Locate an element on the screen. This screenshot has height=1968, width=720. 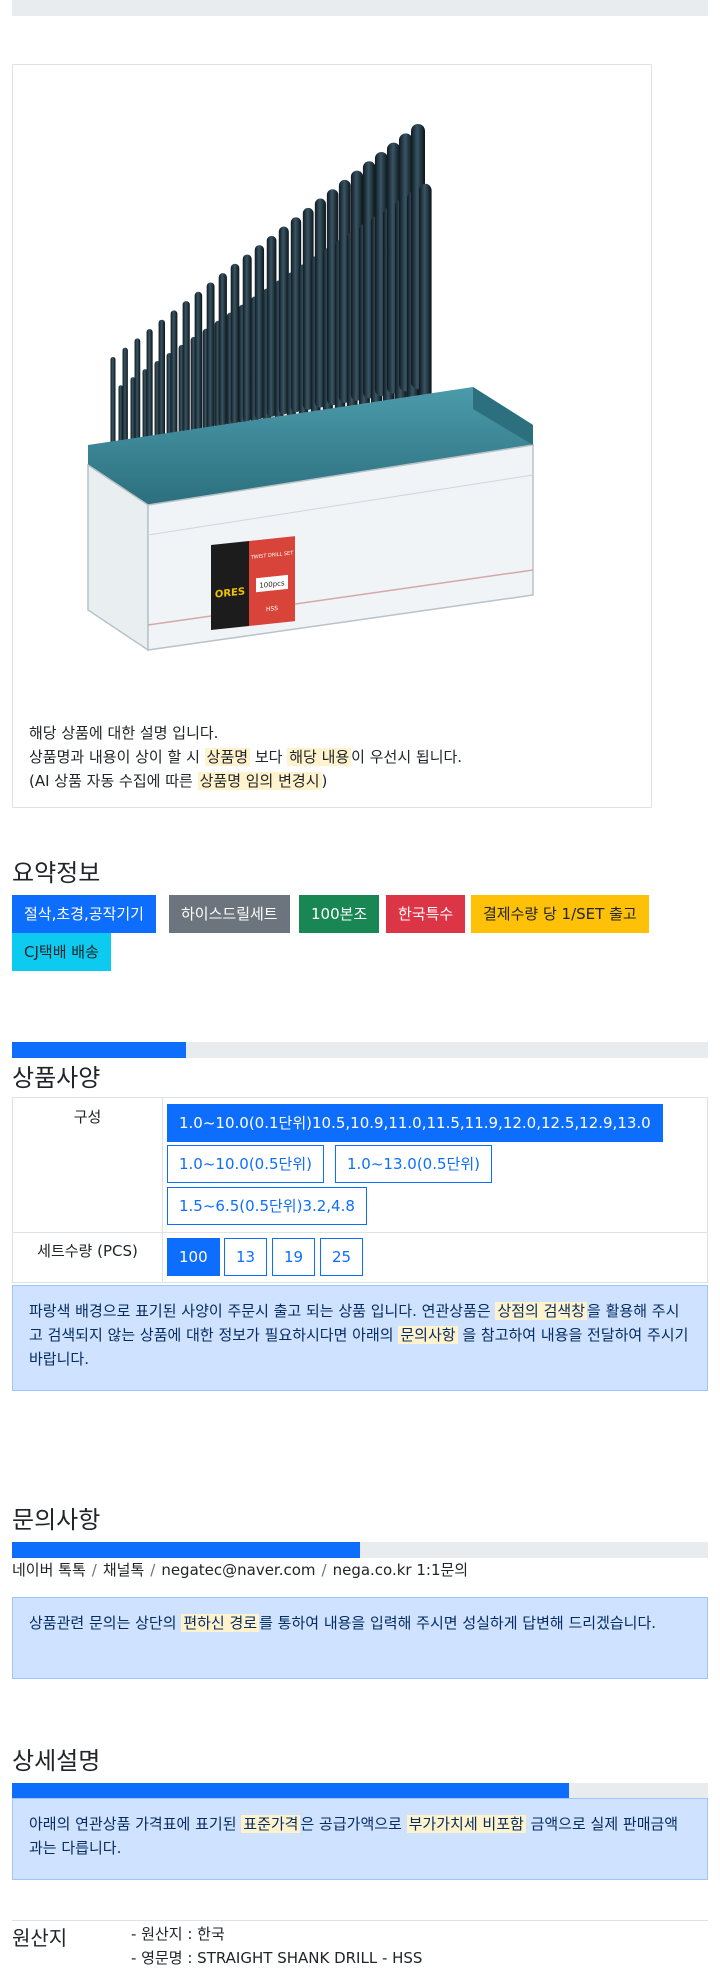
option-composition-2: 1.0~10.0(0.5단위) is located at coordinates (245, 1164).